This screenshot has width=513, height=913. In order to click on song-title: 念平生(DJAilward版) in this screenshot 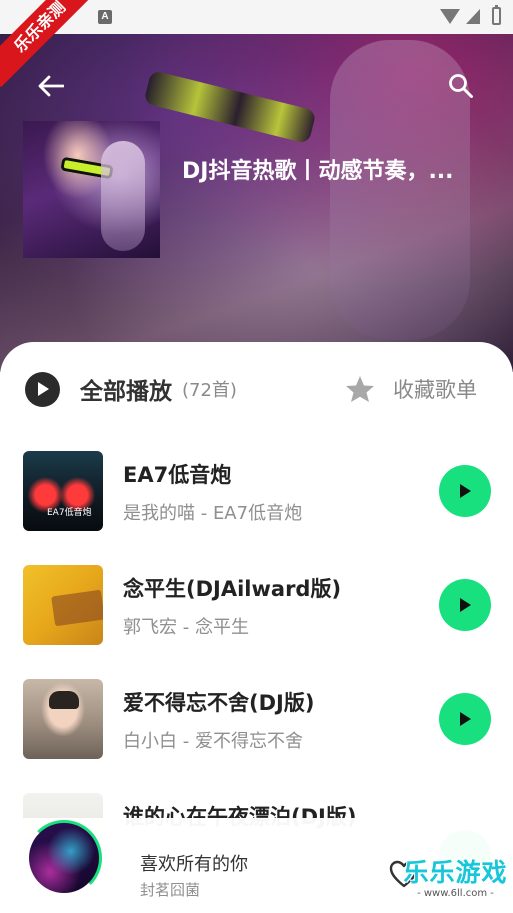, I will do `click(232, 589)`.